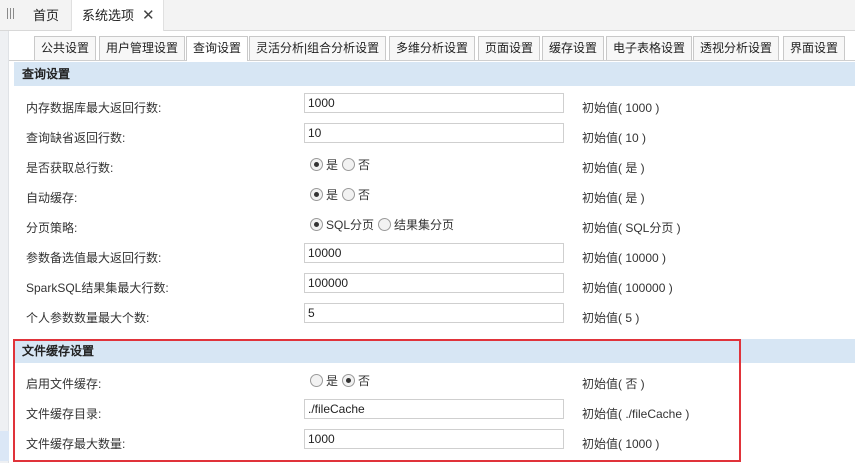  I want to click on personal-param-max-count-input, so click(434, 313).